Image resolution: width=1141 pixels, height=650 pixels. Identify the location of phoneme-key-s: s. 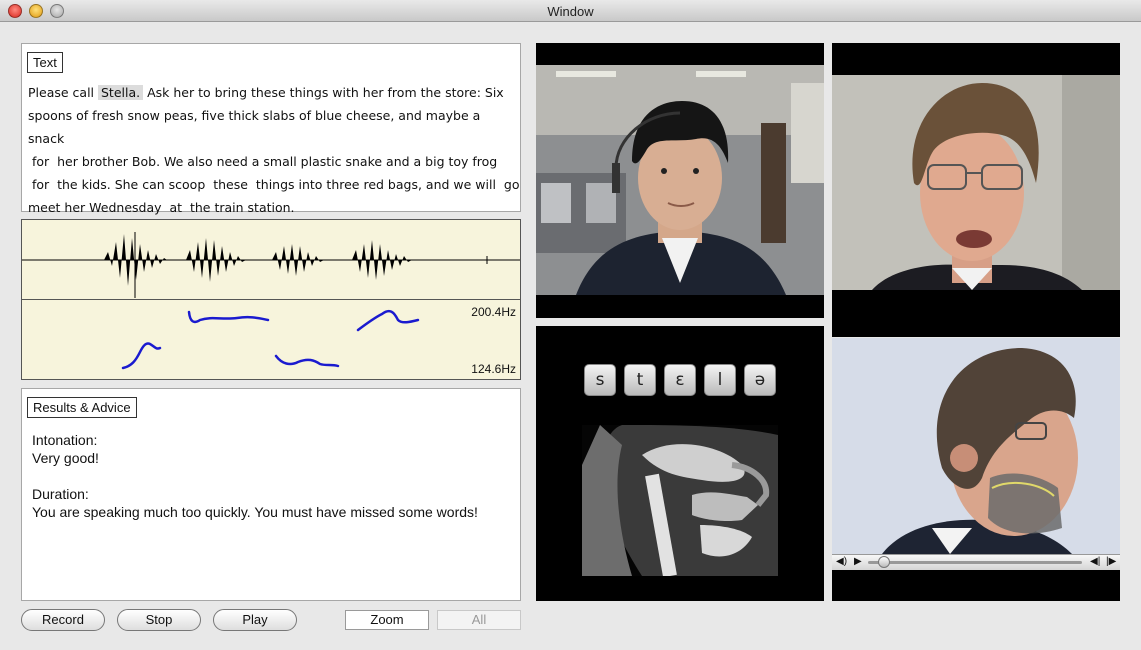
(600, 380).